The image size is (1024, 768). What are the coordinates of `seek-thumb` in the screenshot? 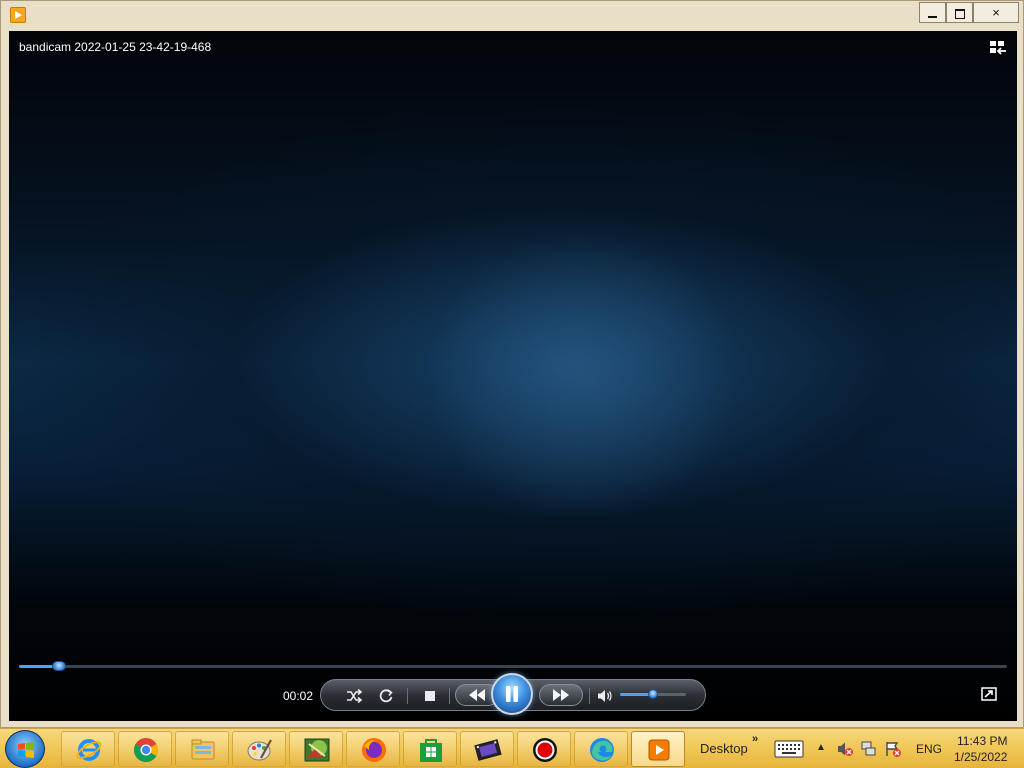 It's located at (58, 666).